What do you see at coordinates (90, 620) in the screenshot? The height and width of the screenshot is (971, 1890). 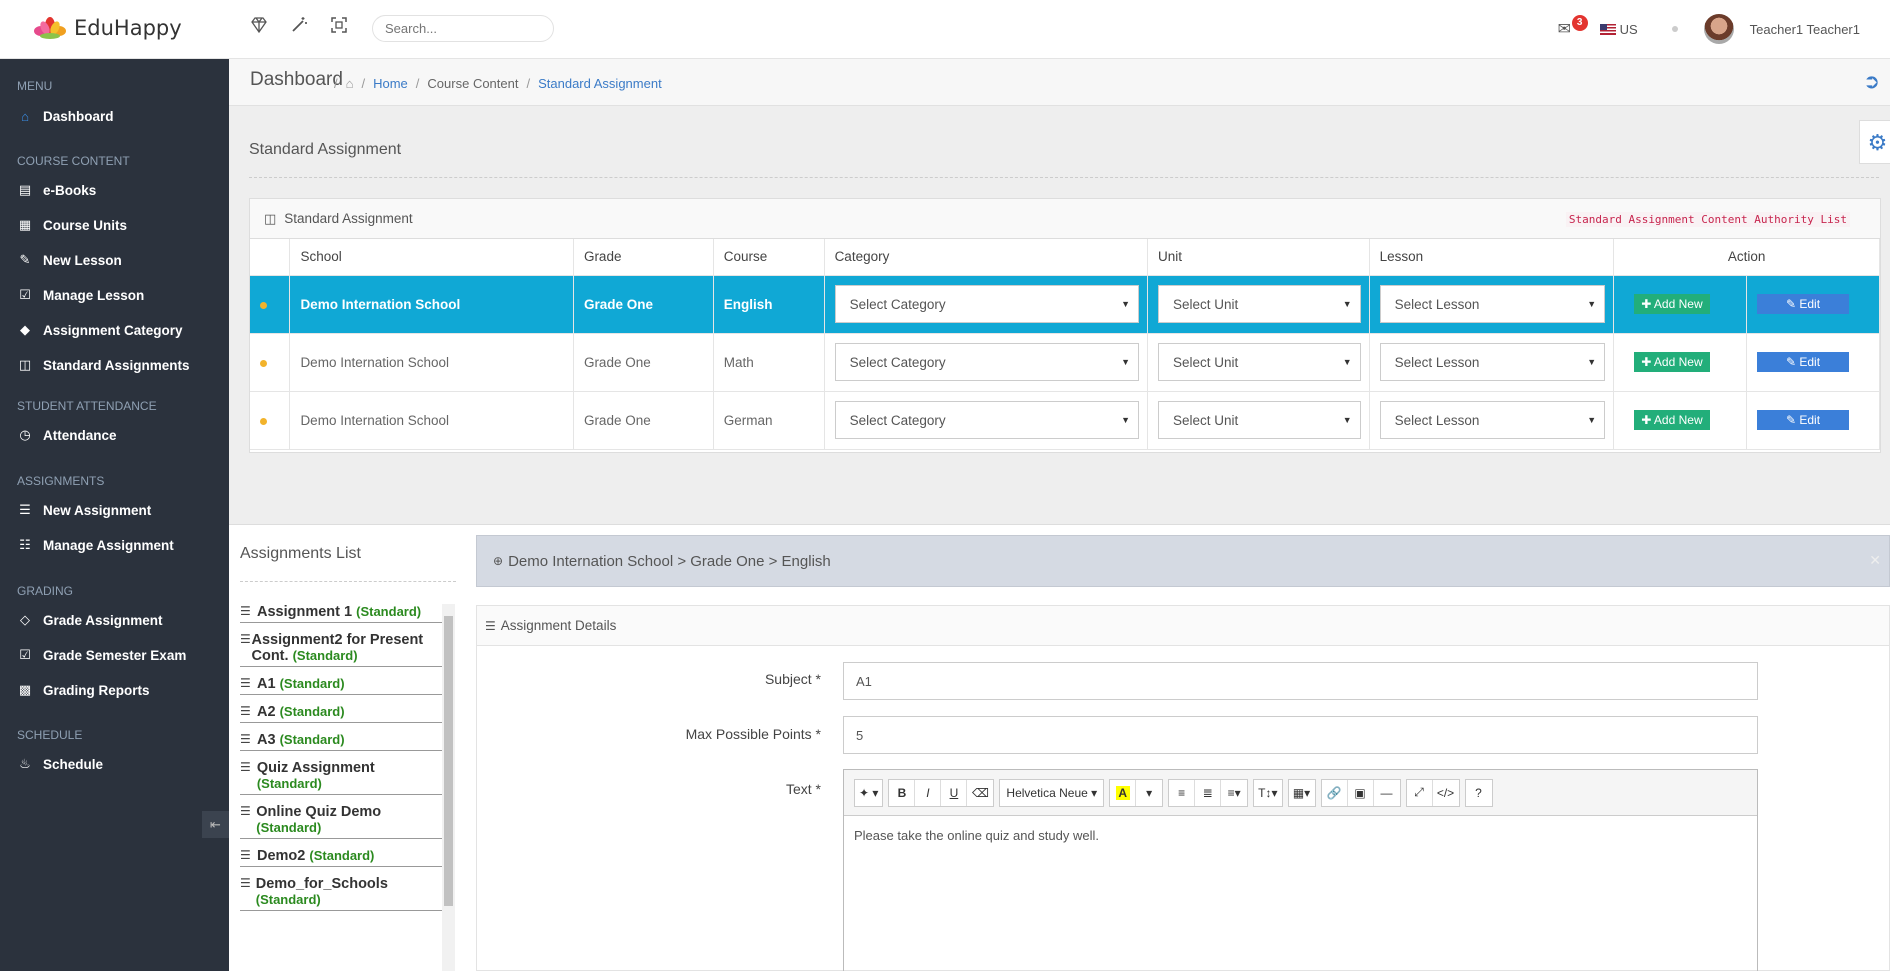 I see `sidebar-item-grade-assignment: ◇ Grade Assignment` at bounding box center [90, 620].